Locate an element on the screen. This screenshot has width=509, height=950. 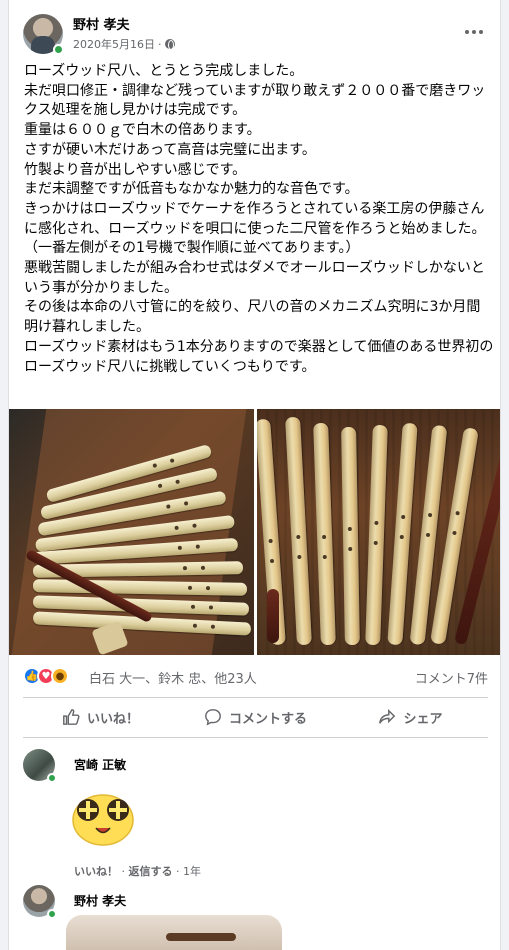
like-label: いいね！ is located at coordinates (112, 719).